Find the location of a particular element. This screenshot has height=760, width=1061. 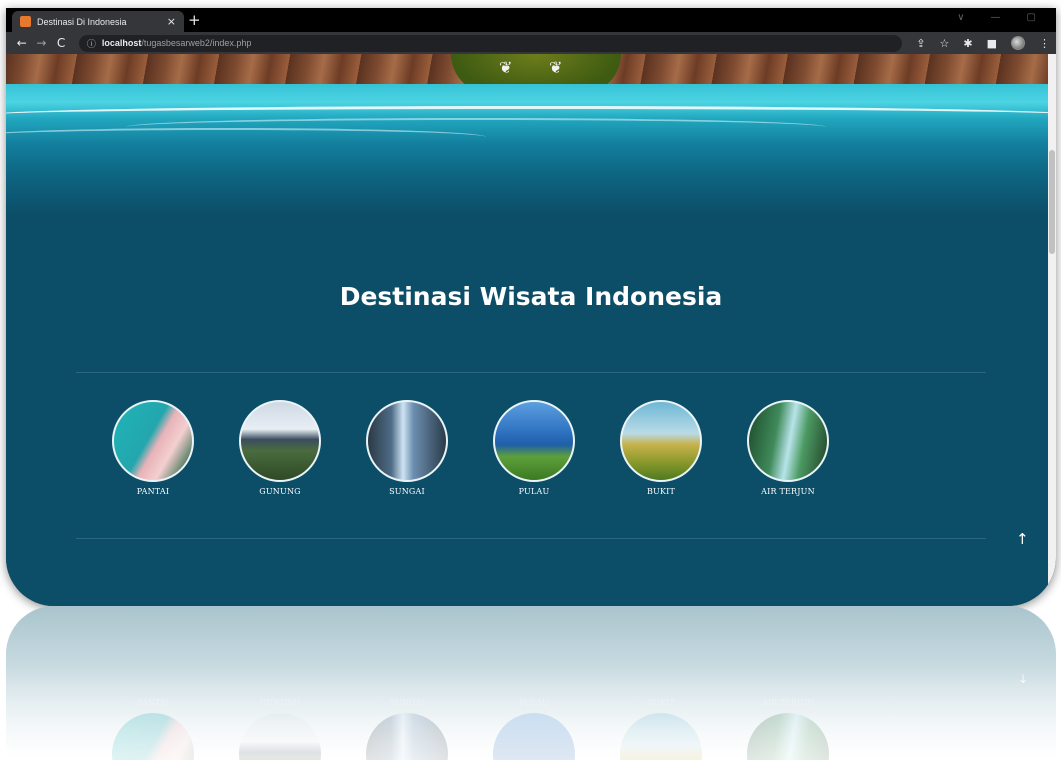

menu-kebab-icon: ⋮ is located at coordinates (1044, 43).